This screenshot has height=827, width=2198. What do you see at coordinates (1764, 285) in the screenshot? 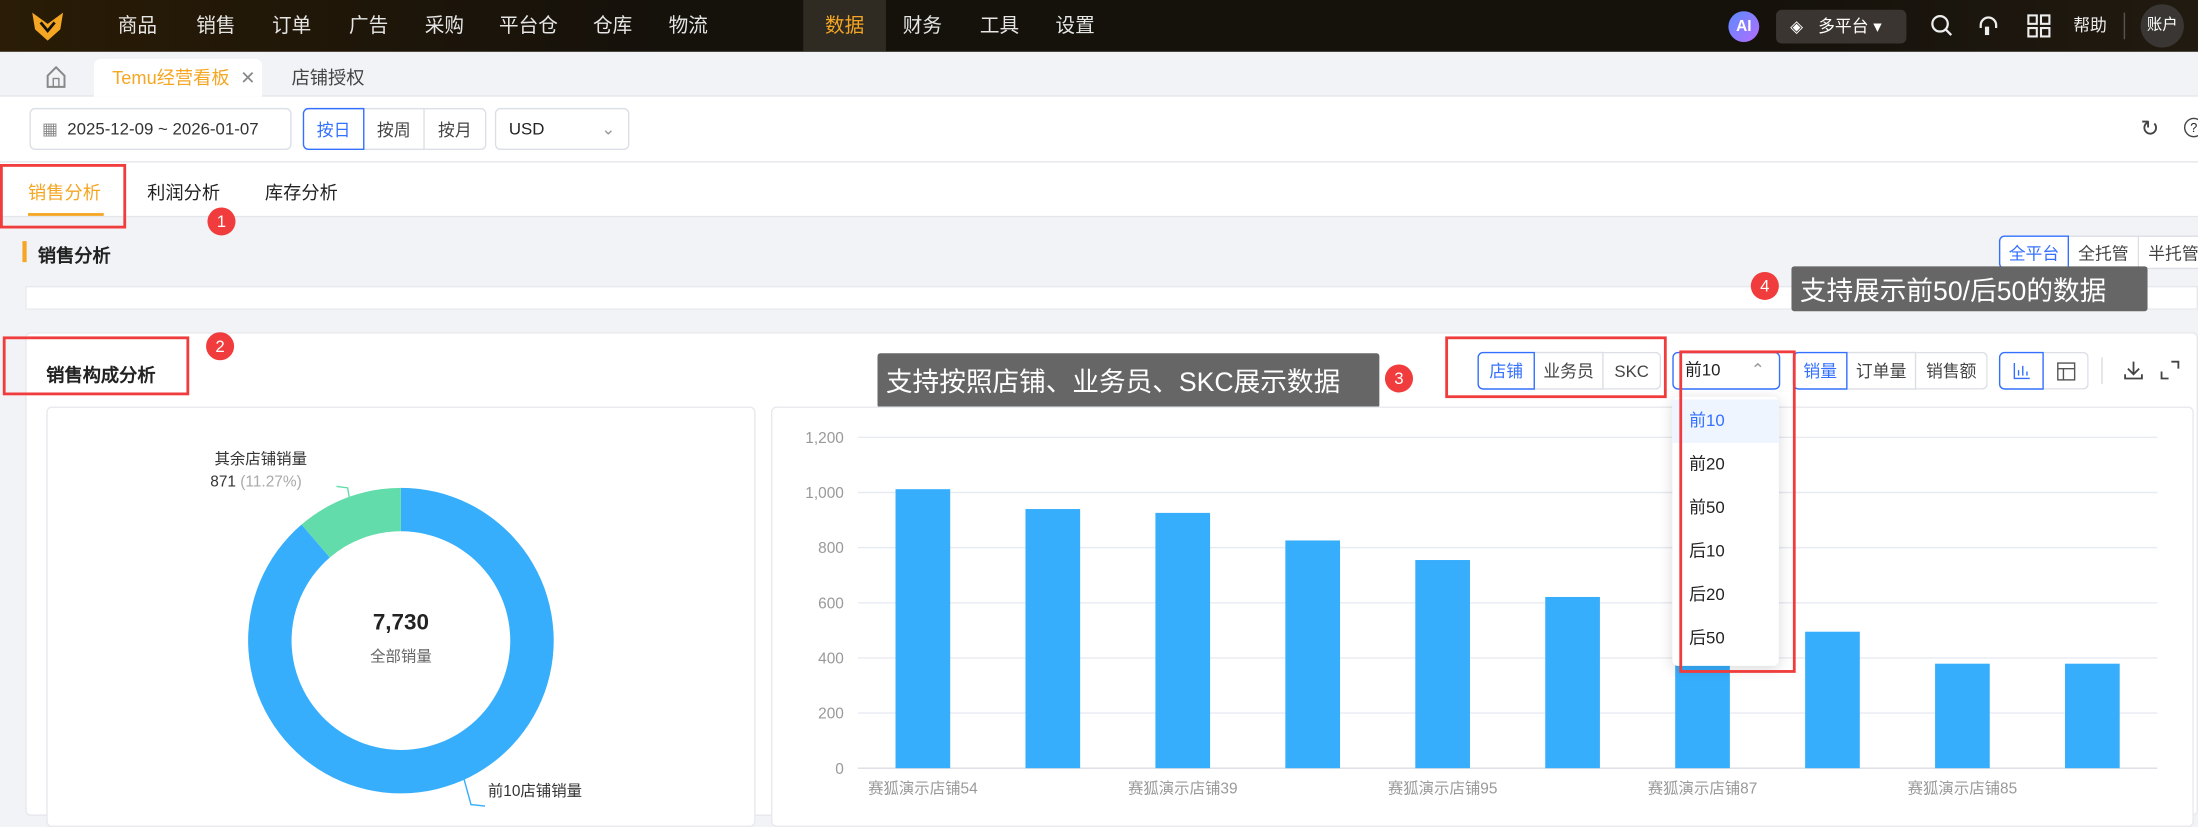
I see `annotation-badge-4: 4` at bounding box center [1764, 285].